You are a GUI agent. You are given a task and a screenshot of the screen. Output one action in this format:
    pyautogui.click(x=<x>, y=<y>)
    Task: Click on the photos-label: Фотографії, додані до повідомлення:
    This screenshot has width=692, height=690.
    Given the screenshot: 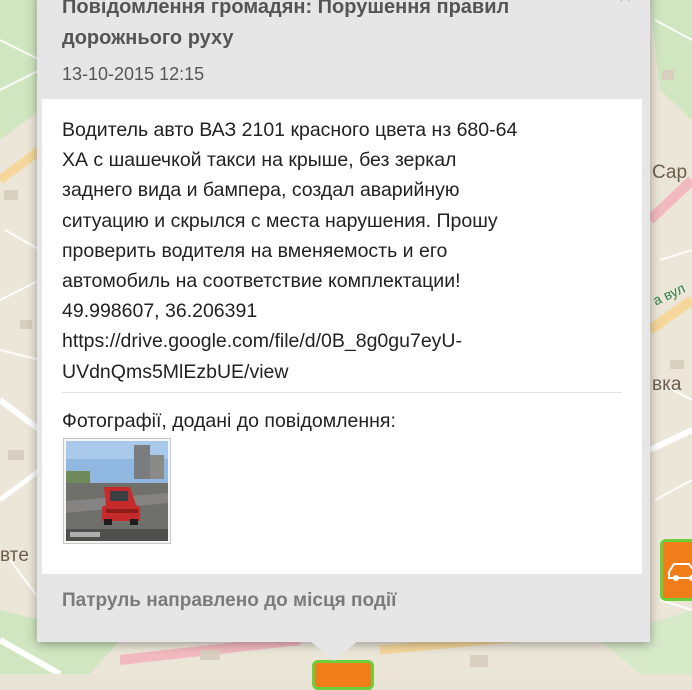 What is the action you would take?
    pyautogui.click(x=229, y=421)
    